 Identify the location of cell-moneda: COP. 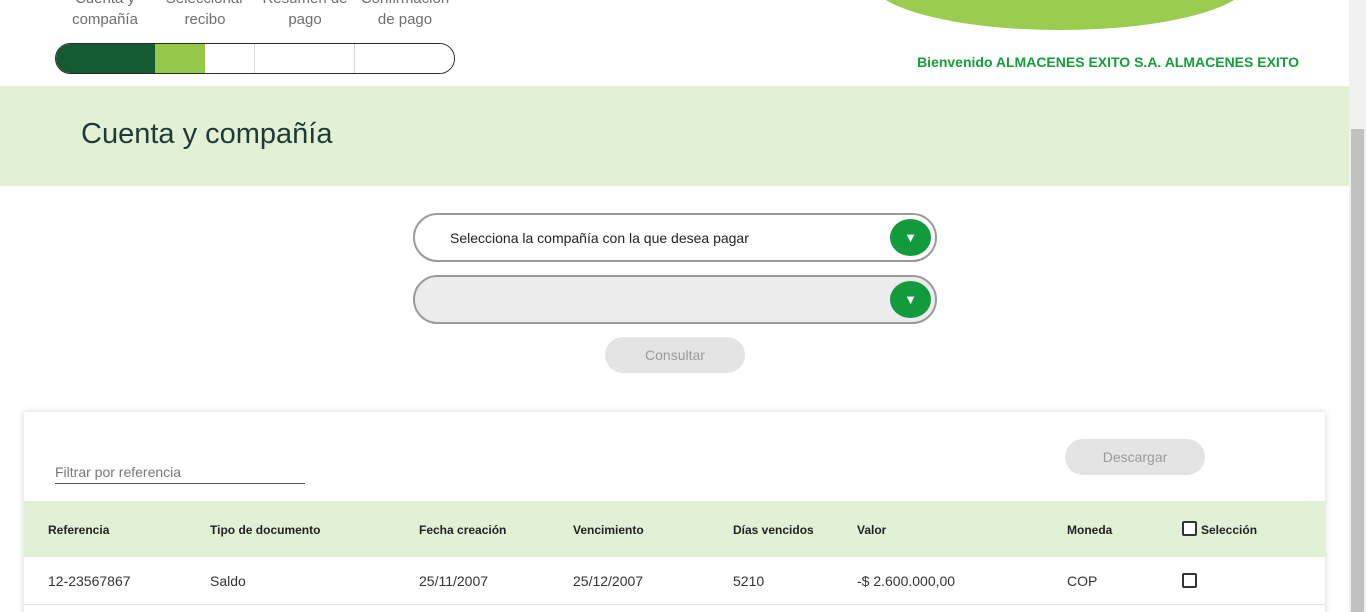
(1082, 581).